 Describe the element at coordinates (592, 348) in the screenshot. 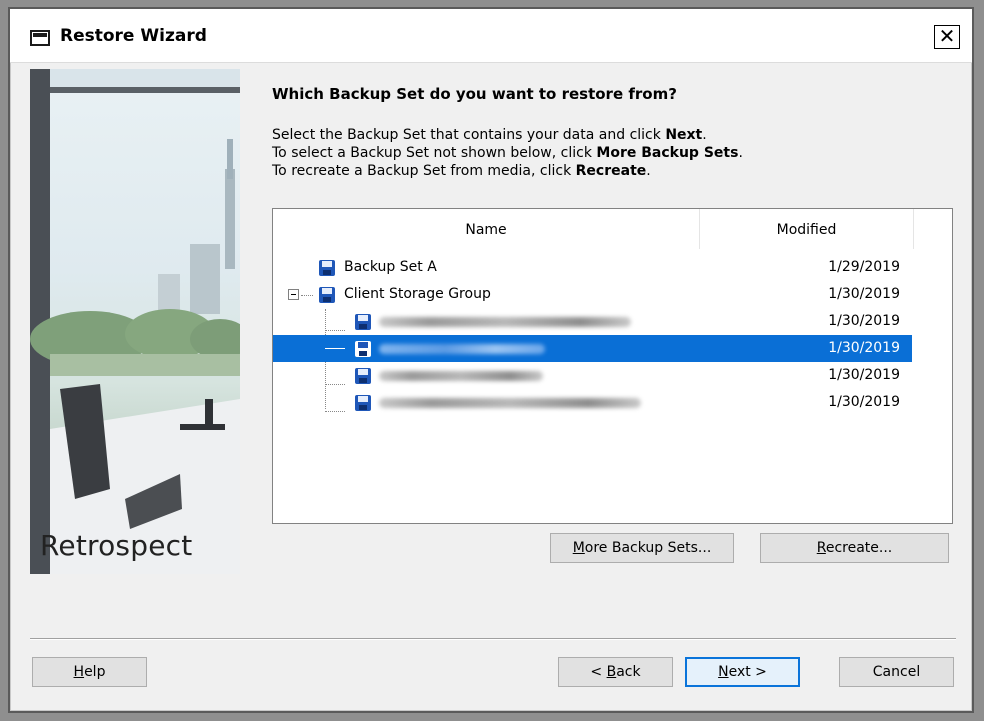

I see `list-item-selected: 1/30/2019` at that location.